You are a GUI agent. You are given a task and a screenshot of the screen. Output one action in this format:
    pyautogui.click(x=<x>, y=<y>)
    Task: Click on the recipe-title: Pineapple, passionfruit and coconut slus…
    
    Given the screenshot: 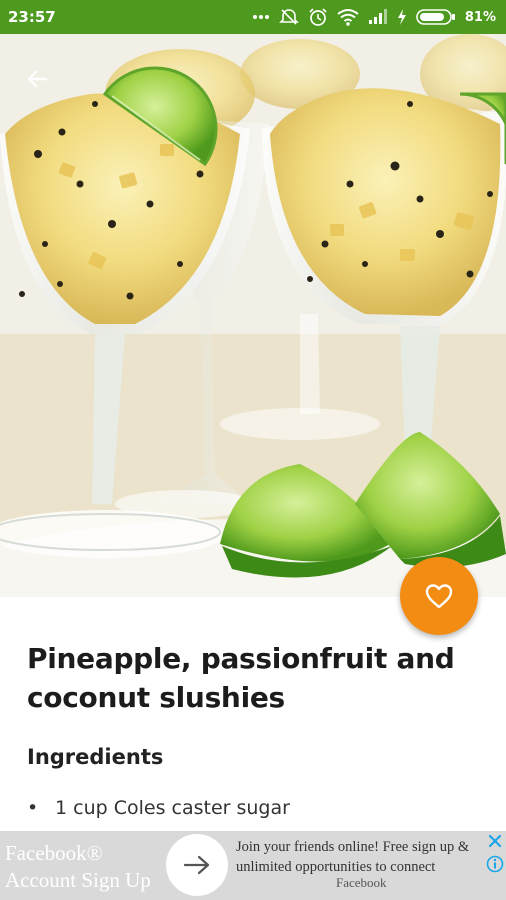 What is the action you would take?
    pyautogui.click(x=241, y=678)
    